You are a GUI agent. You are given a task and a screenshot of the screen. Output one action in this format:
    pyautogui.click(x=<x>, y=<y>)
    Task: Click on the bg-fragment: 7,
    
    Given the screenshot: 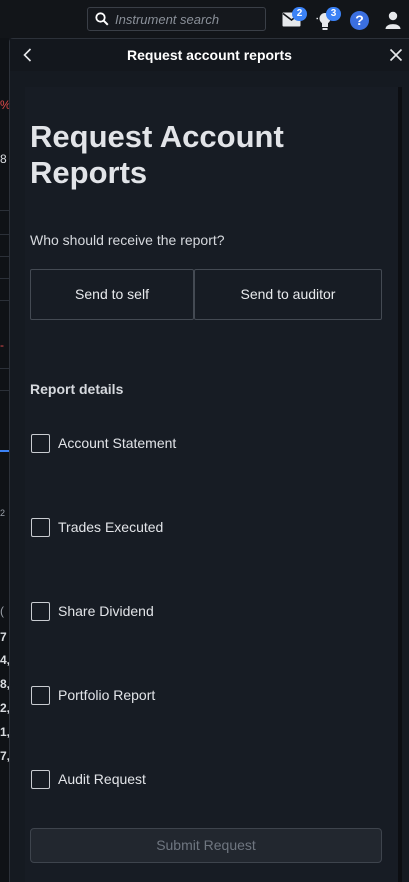 What is the action you would take?
    pyautogui.click(x=4, y=756)
    